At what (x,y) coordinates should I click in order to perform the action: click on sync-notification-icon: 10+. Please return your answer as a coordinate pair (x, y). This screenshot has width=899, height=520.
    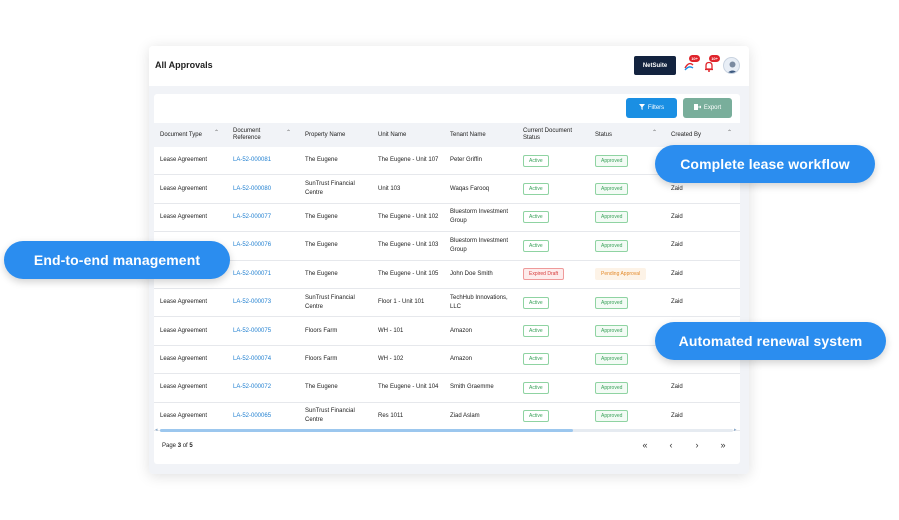
    Looking at the image, I should click on (691, 64).